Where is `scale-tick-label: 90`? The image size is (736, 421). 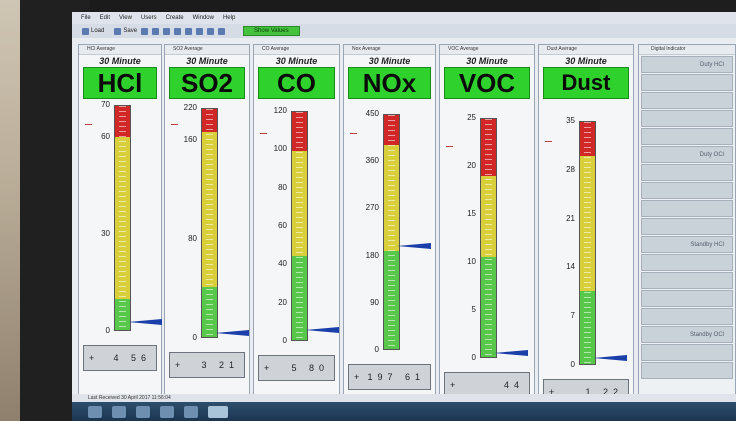 scale-tick-label: 90 is located at coordinates (374, 302).